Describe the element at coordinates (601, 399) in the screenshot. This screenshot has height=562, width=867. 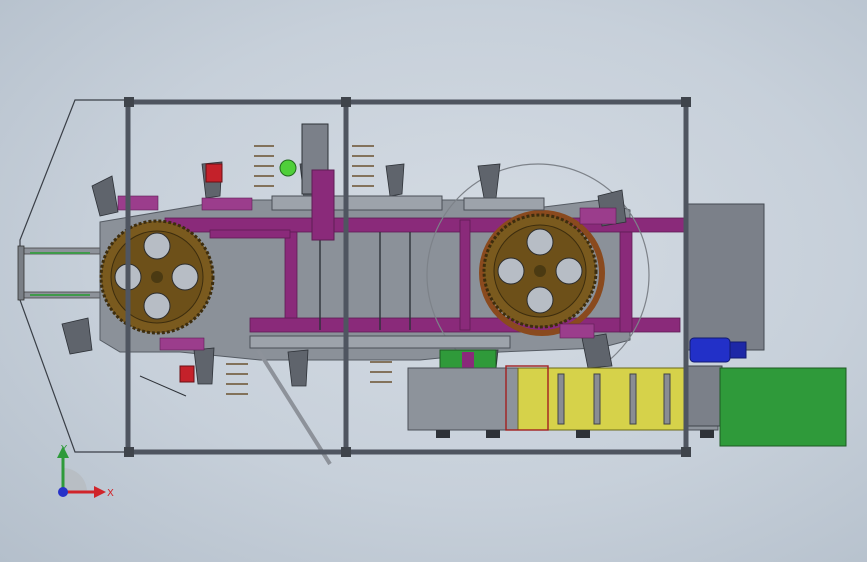
I see `yellow-conveyor` at that location.